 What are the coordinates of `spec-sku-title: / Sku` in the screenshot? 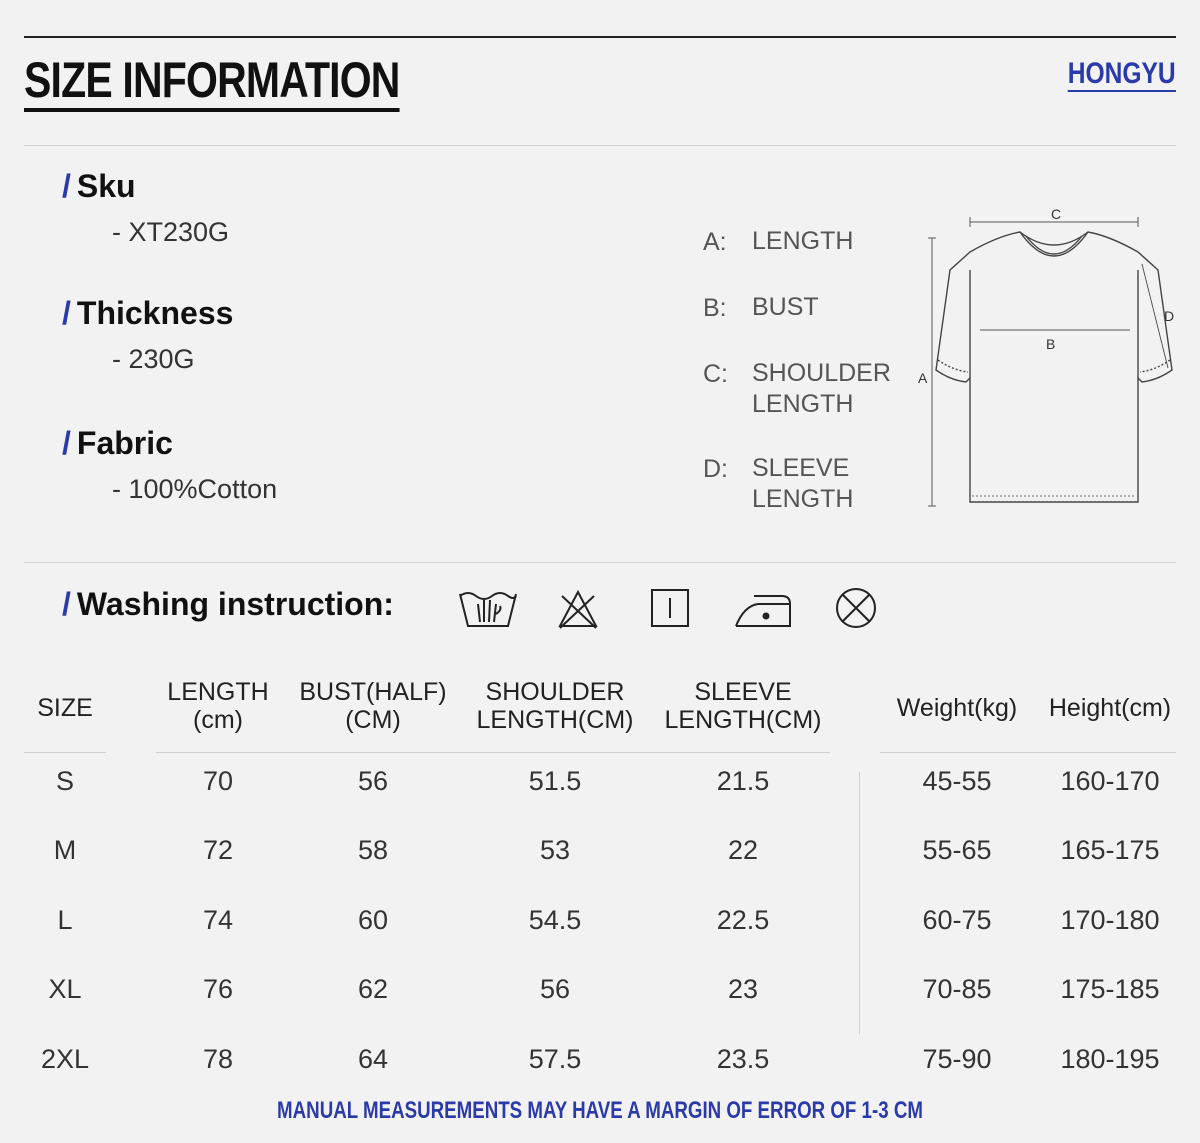 It's located at (99, 186).